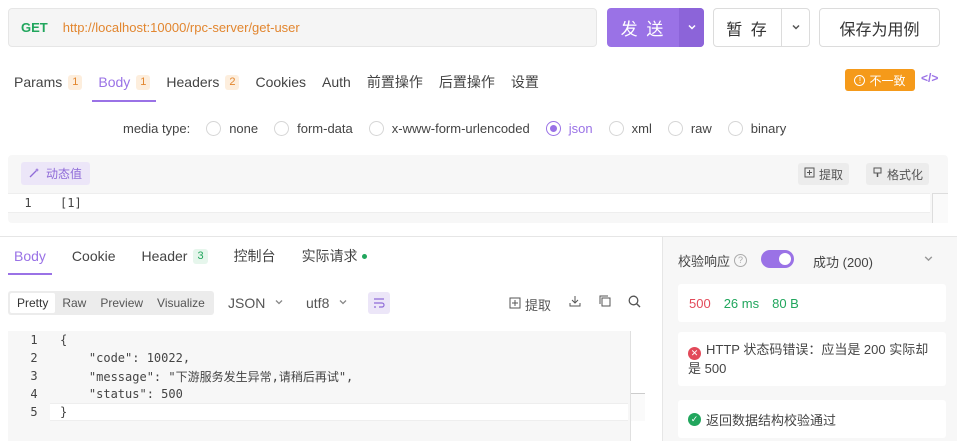  What do you see at coordinates (193, 82) in the screenshot?
I see `tab-label: Headers` at bounding box center [193, 82].